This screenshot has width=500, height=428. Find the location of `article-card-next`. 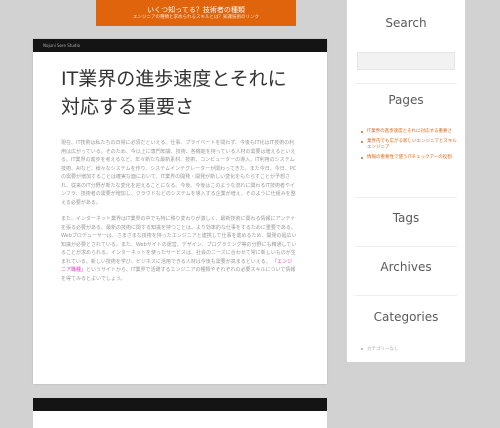

article-card-next is located at coordinates (180, 413).